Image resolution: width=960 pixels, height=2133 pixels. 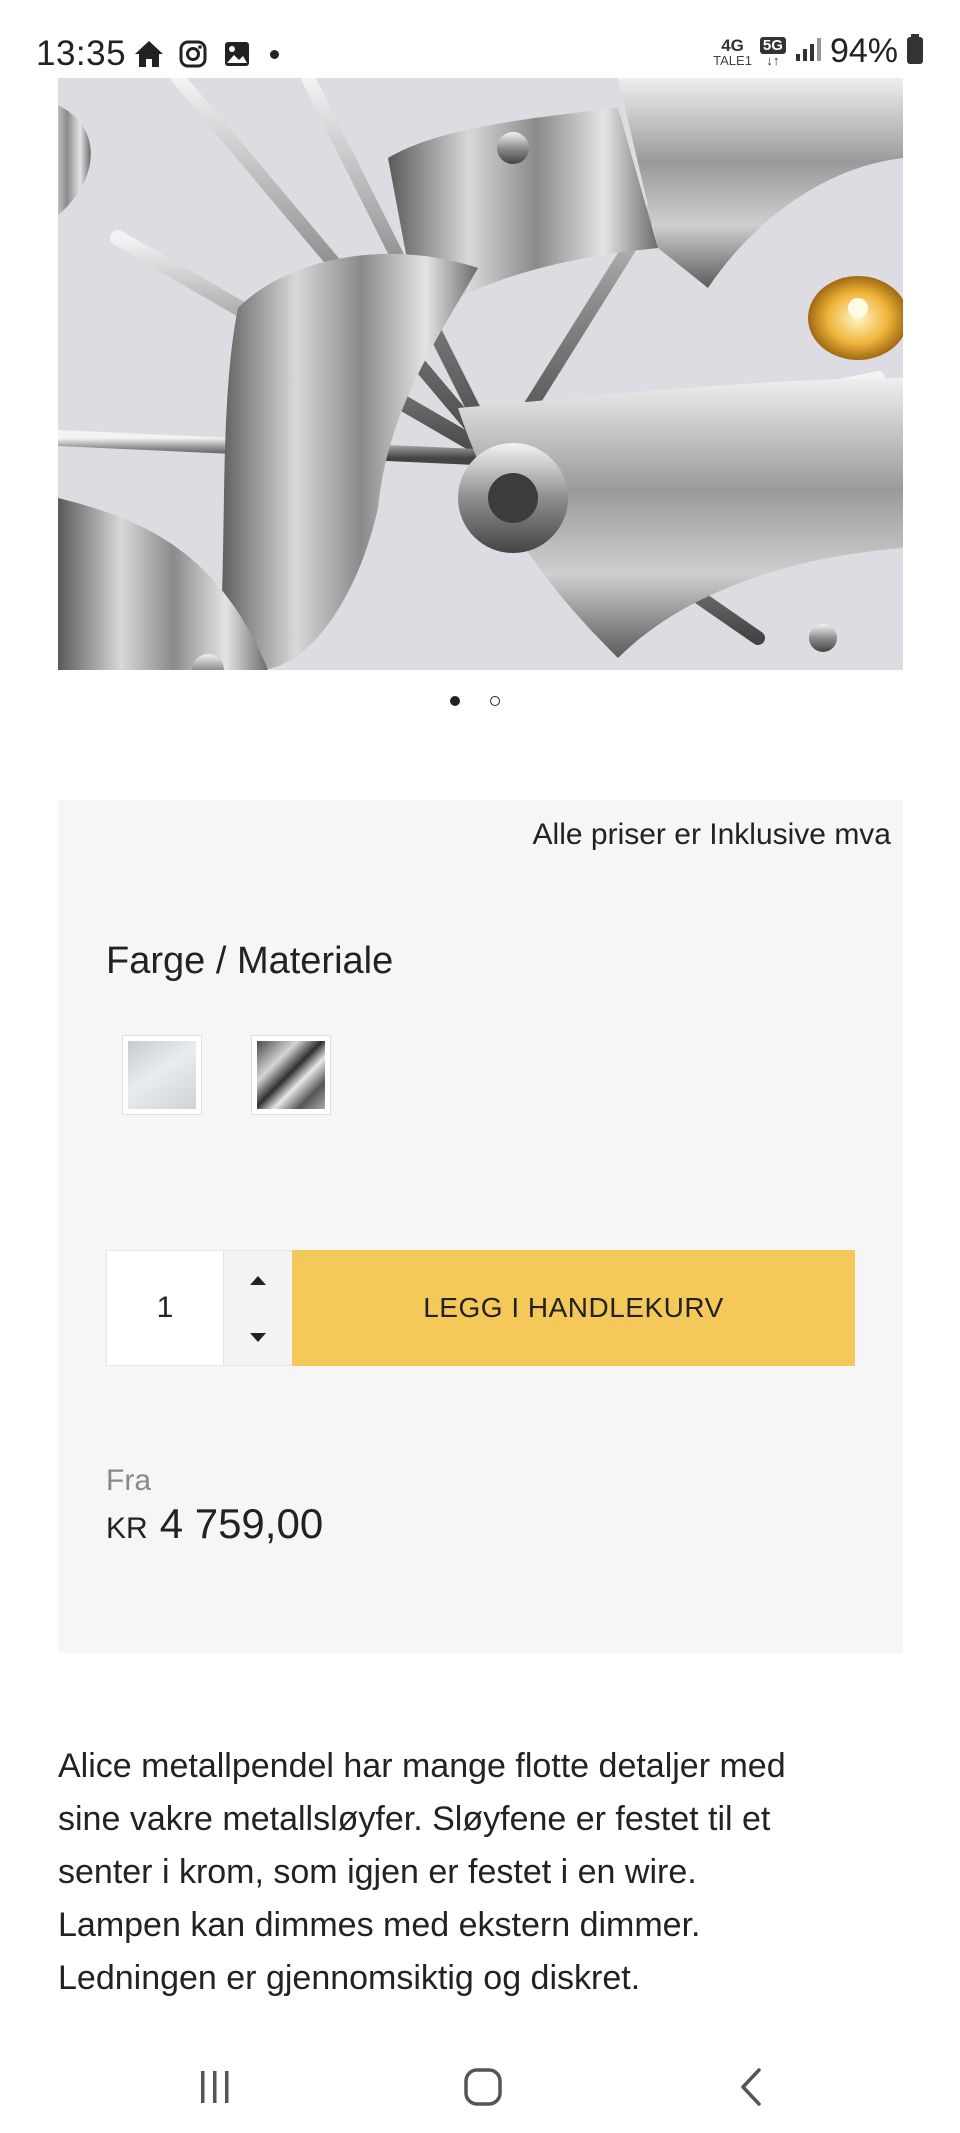 I want to click on quantity-input: 1, so click(x=165, y=1308).